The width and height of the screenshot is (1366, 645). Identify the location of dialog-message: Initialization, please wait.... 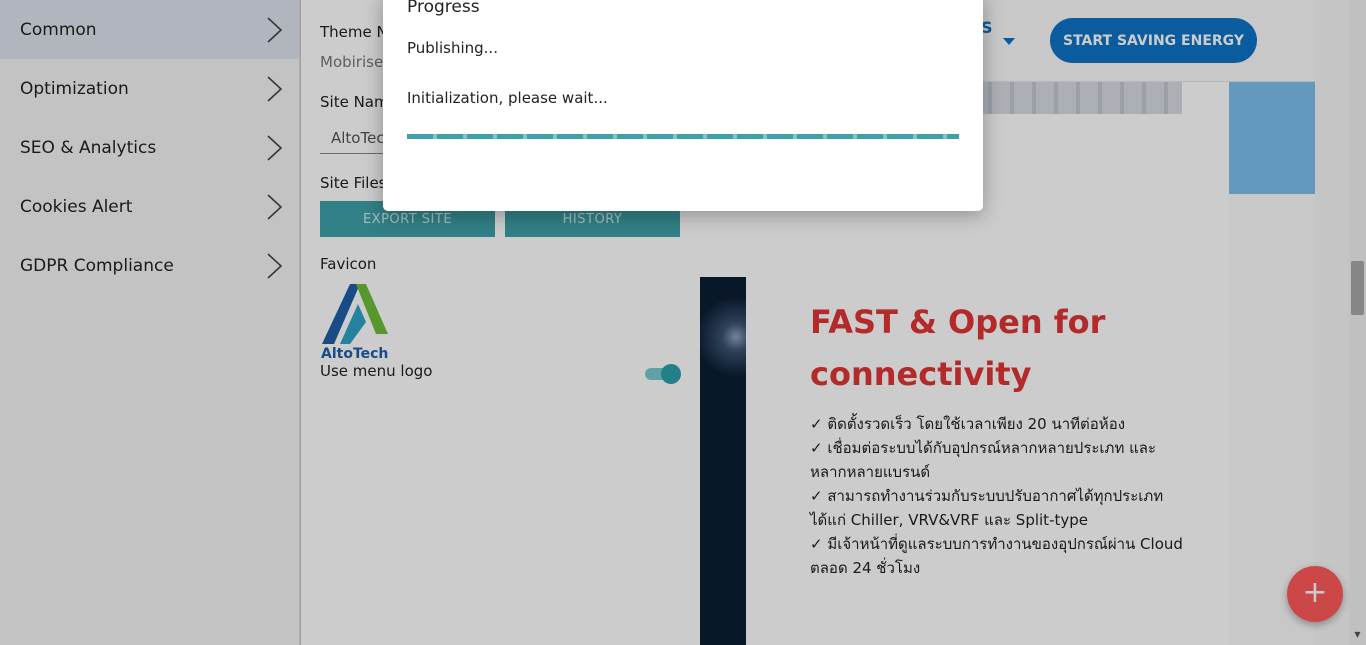
(507, 98).